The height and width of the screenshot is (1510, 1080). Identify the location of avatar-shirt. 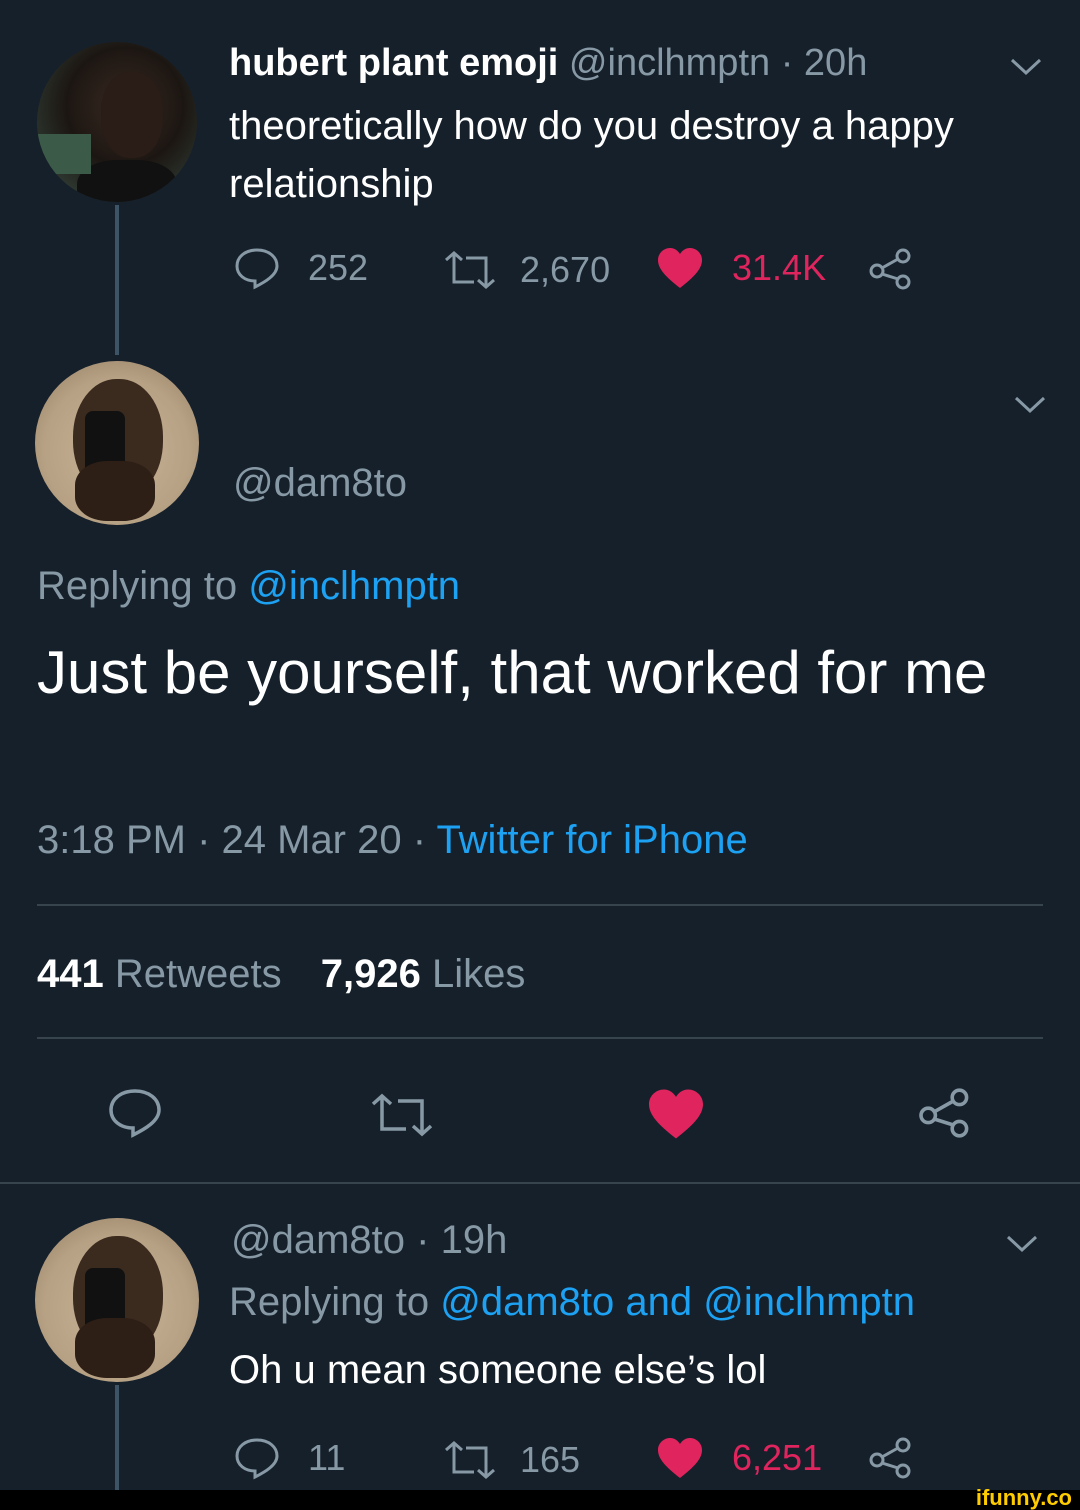
(127, 181).